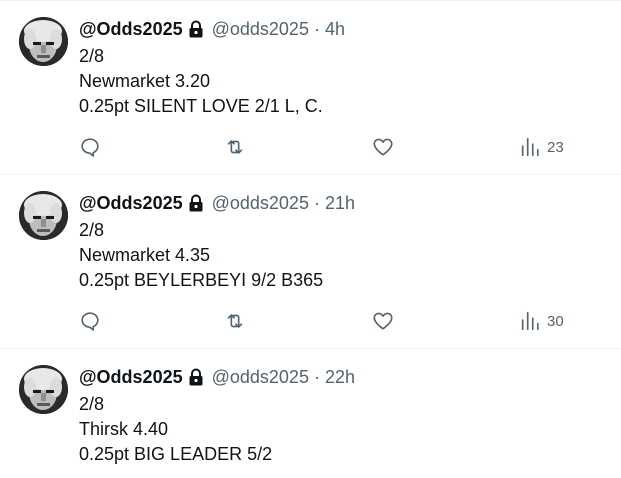  I want to click on tweet-text: 2/8 Thirsk 4.40 0.25pt BIG LEADER 5/2, so click(175, 429).